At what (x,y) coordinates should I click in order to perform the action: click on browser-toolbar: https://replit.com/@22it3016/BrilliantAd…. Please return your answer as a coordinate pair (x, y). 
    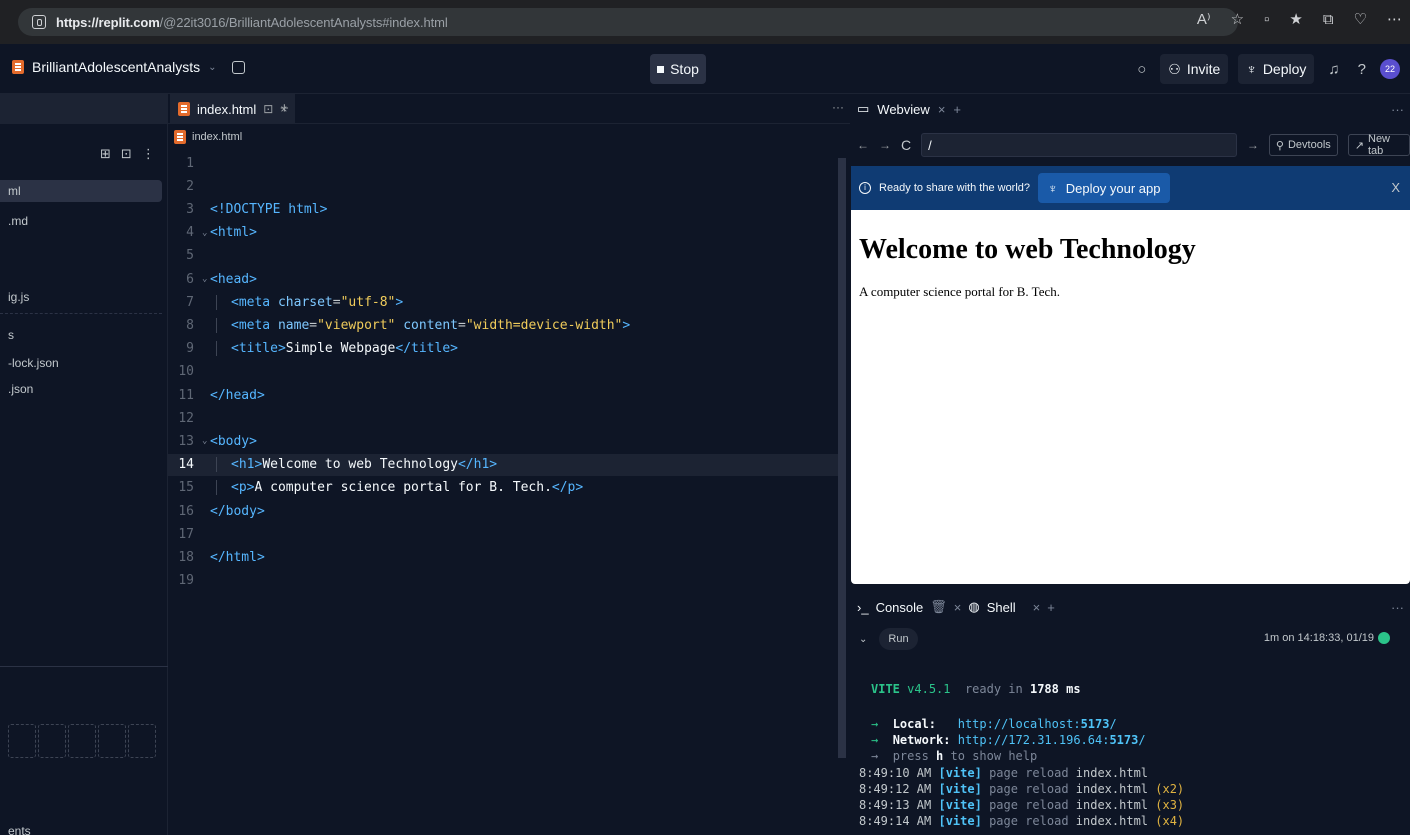
    Looking at the image, I should click on (705, 22).